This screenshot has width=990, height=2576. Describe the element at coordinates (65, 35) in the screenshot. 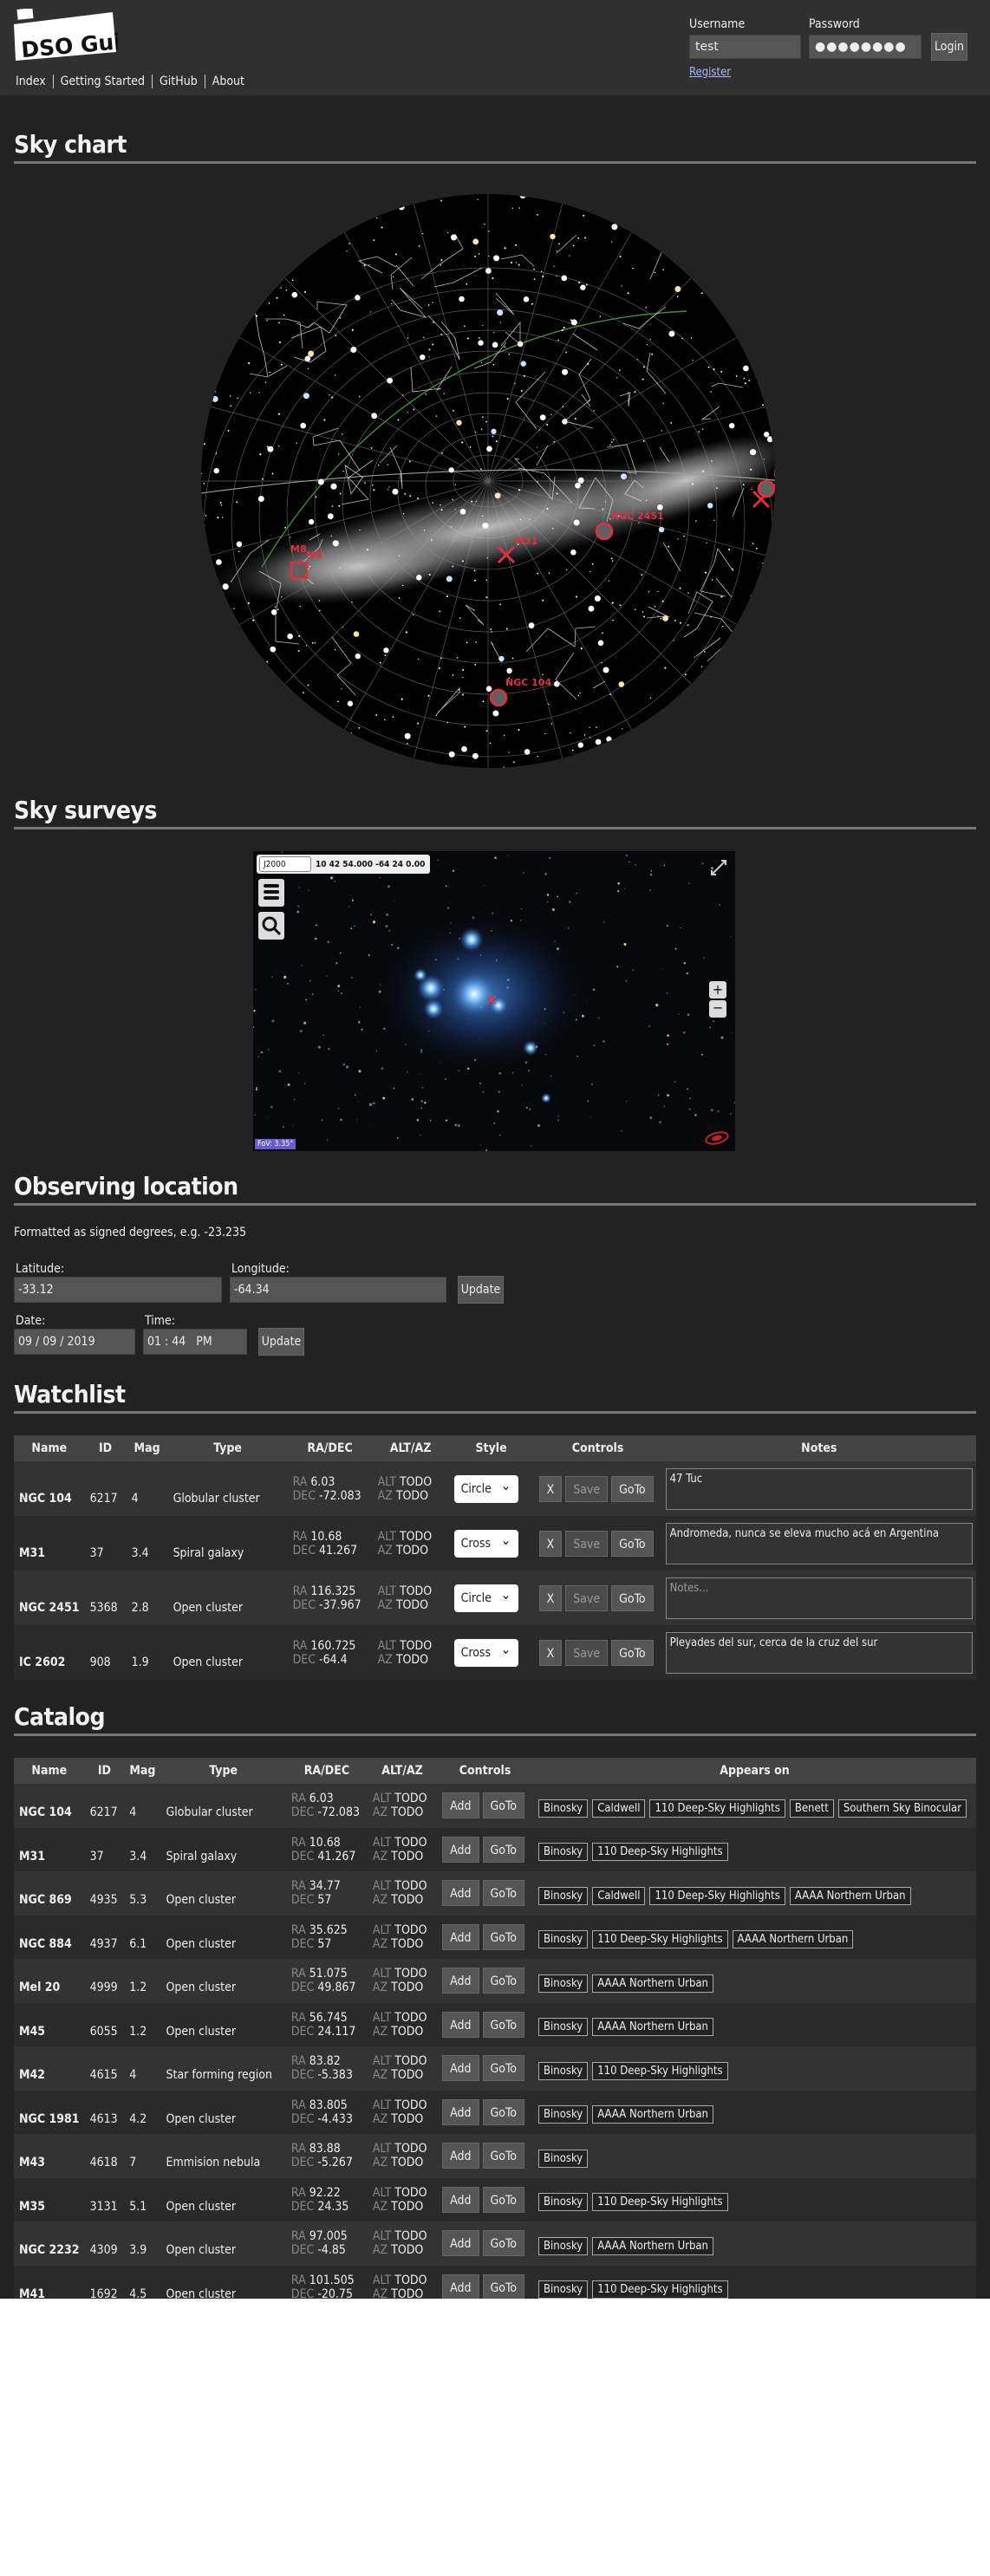

I see `site-logo: DSO Guide` at that location.